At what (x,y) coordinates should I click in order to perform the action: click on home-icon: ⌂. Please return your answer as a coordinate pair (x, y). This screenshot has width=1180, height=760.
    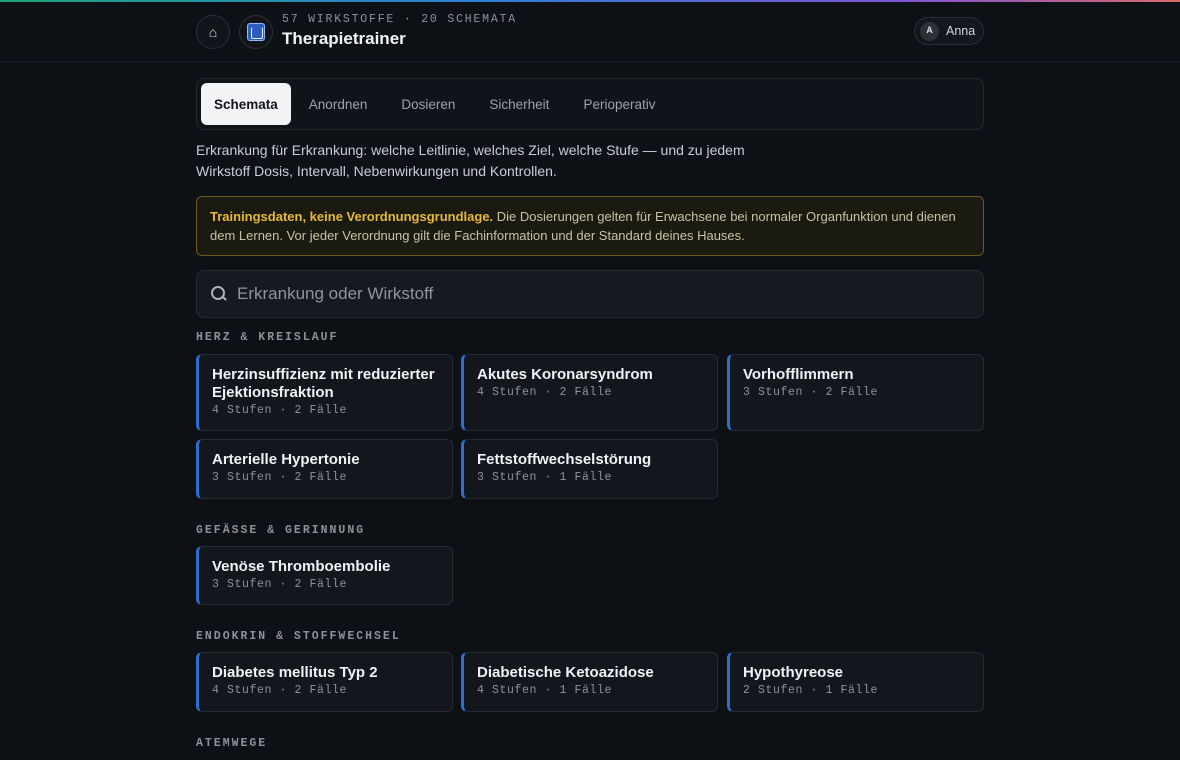
    Looking at the image, I should click on (213, 32).